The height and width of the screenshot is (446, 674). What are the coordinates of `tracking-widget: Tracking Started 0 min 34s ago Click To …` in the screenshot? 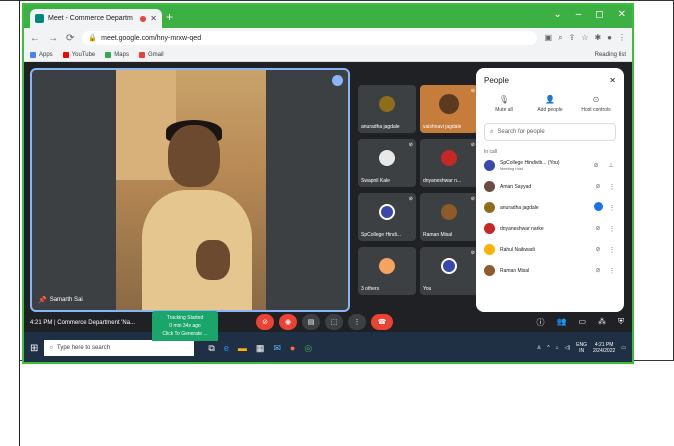 It's located at (185, 326).